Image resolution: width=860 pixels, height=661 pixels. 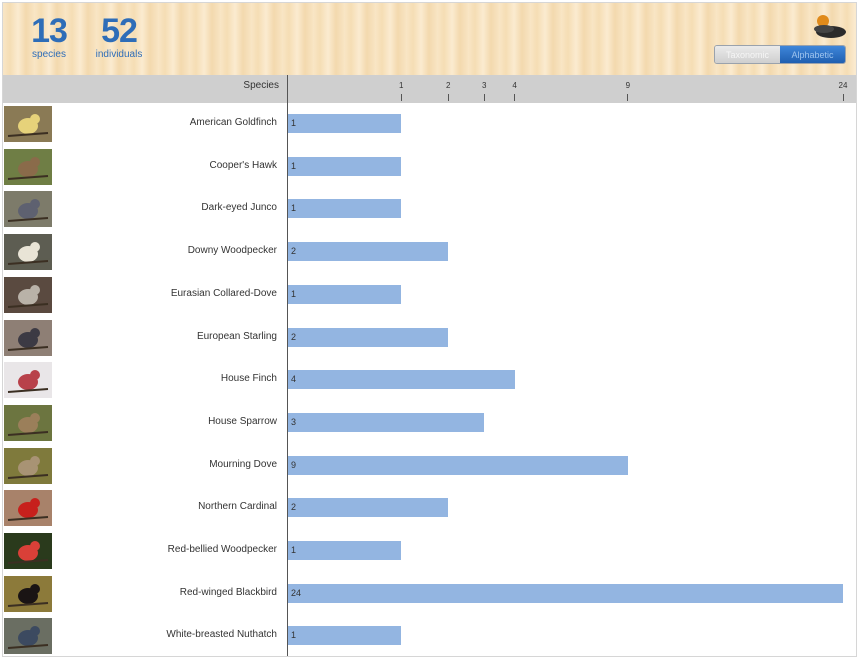 I want to click on species-name: Cooper's Hawk, so click(x=243, y=165).